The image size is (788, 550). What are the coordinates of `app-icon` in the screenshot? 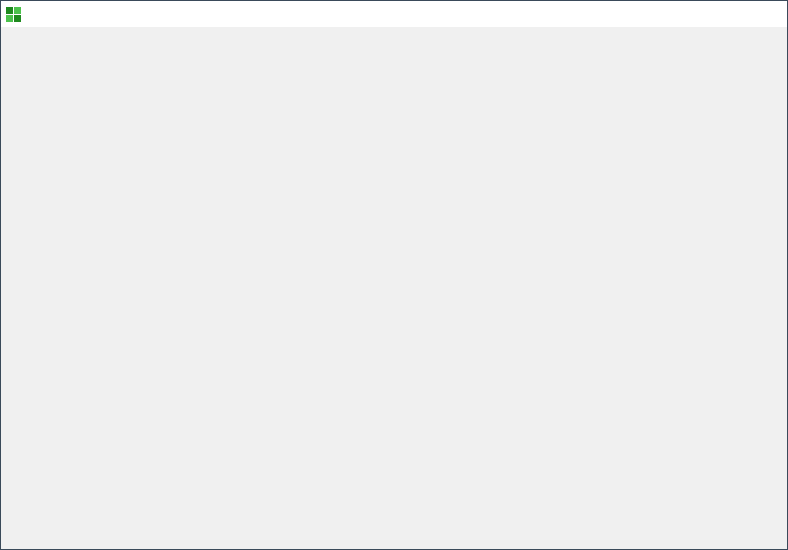 It's located at (13, 14).